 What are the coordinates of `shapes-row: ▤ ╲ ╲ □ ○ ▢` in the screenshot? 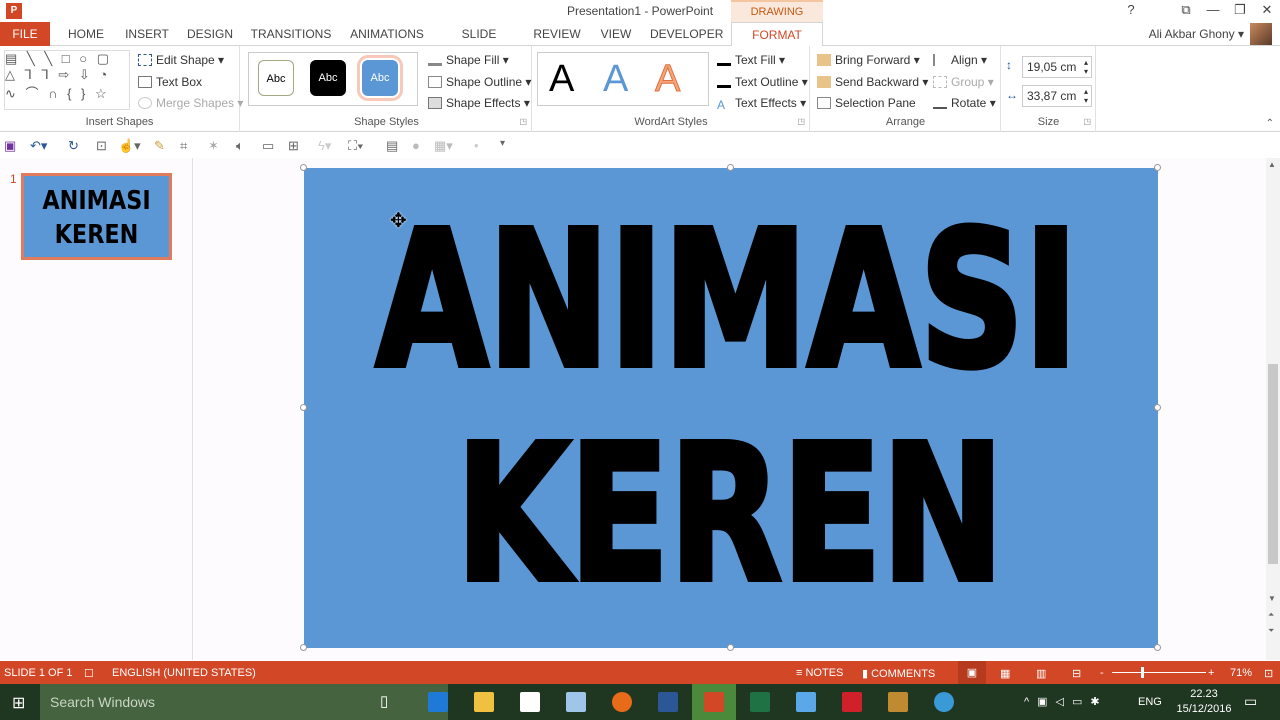 It's located at (67, 59).